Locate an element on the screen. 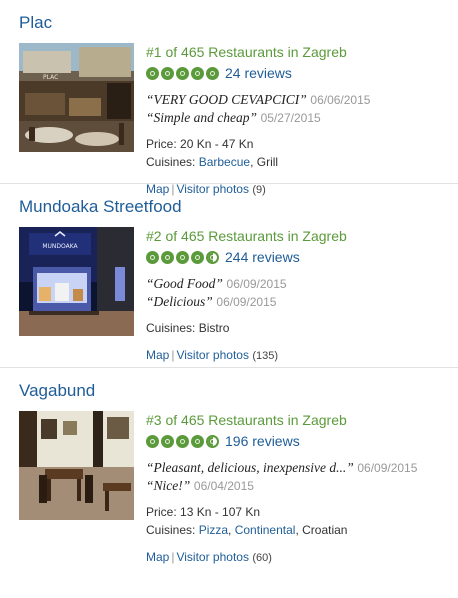 Image resolution: width=458 pixels, height=598 pixels. reviews-link: 244 reviews is located at coordinates (262, 257).